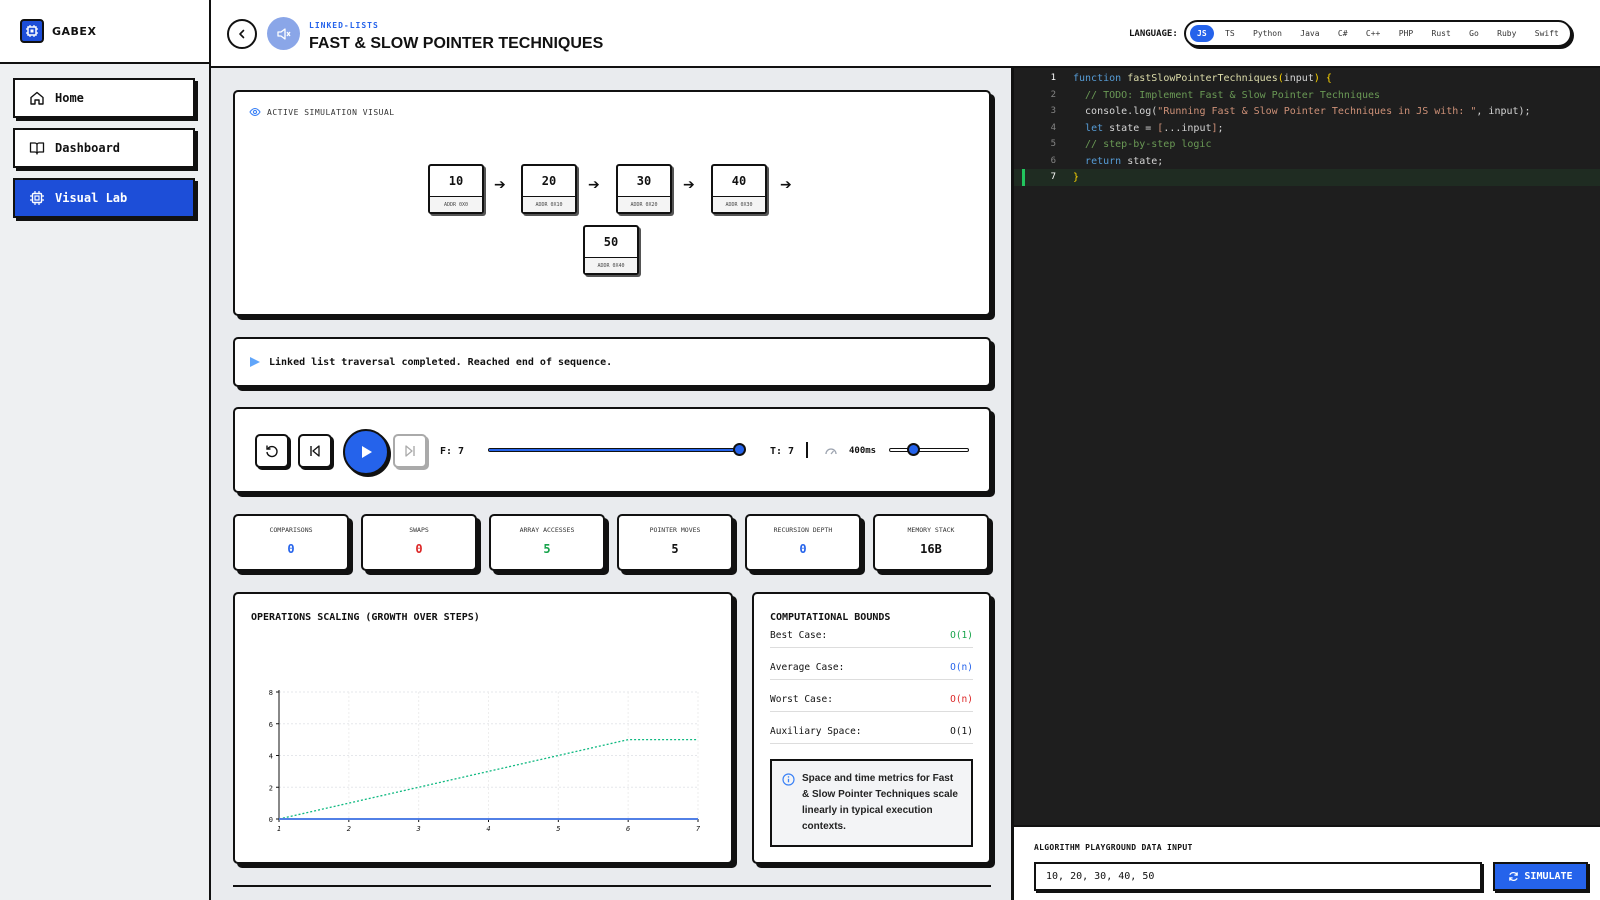  I want to click on language-option: Rust, so click(1441, 33).